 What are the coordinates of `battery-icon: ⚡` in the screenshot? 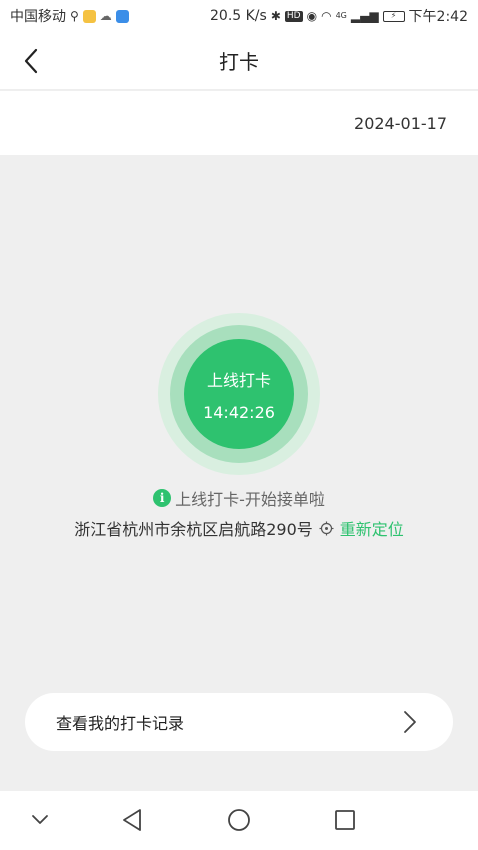 It's located at (393, 16).